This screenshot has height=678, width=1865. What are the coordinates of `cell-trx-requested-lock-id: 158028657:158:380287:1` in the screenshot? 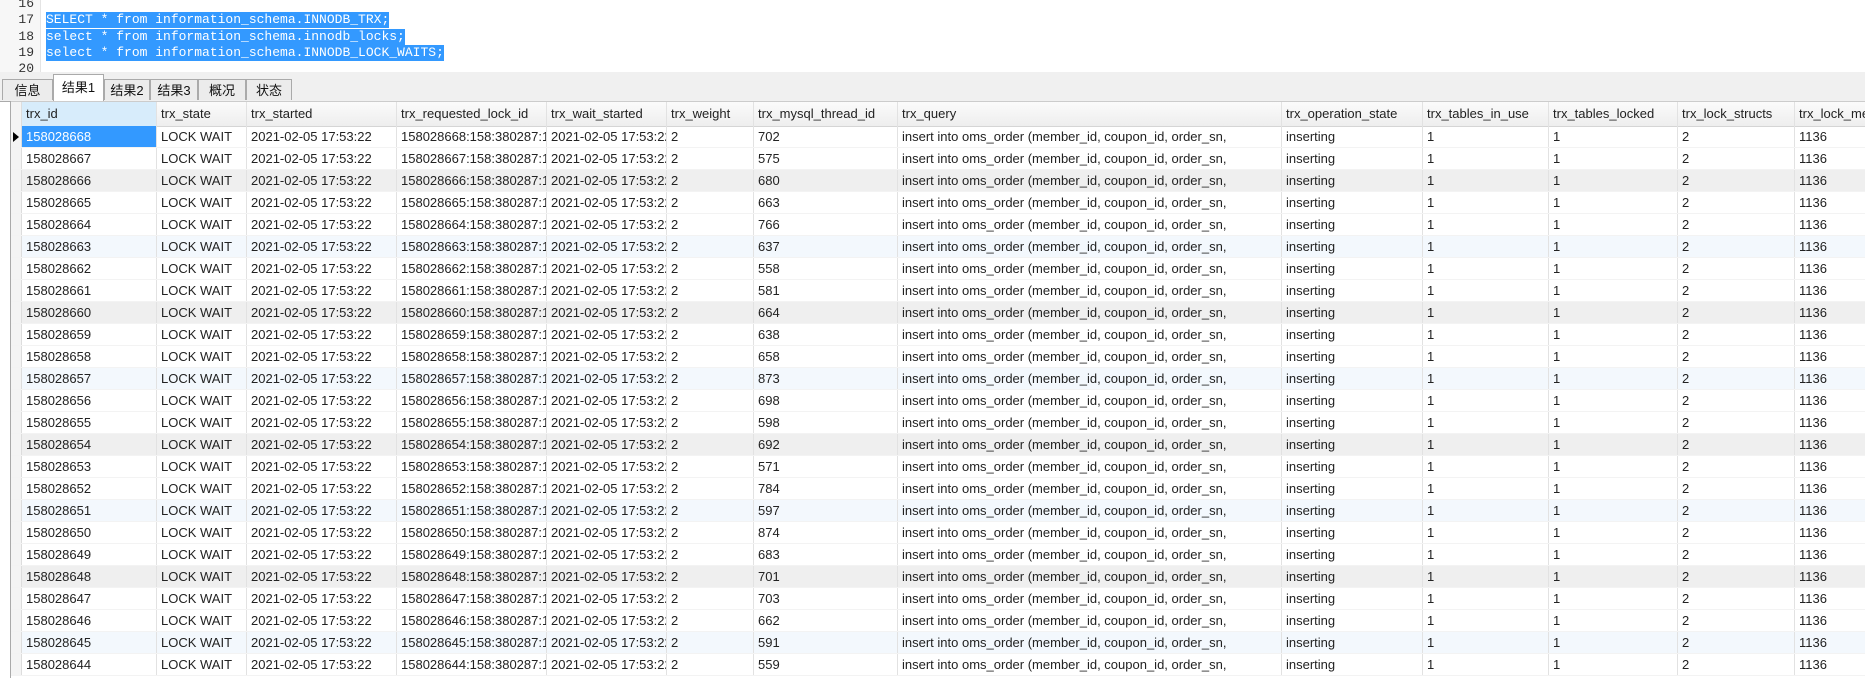 It's located at (472, 378).